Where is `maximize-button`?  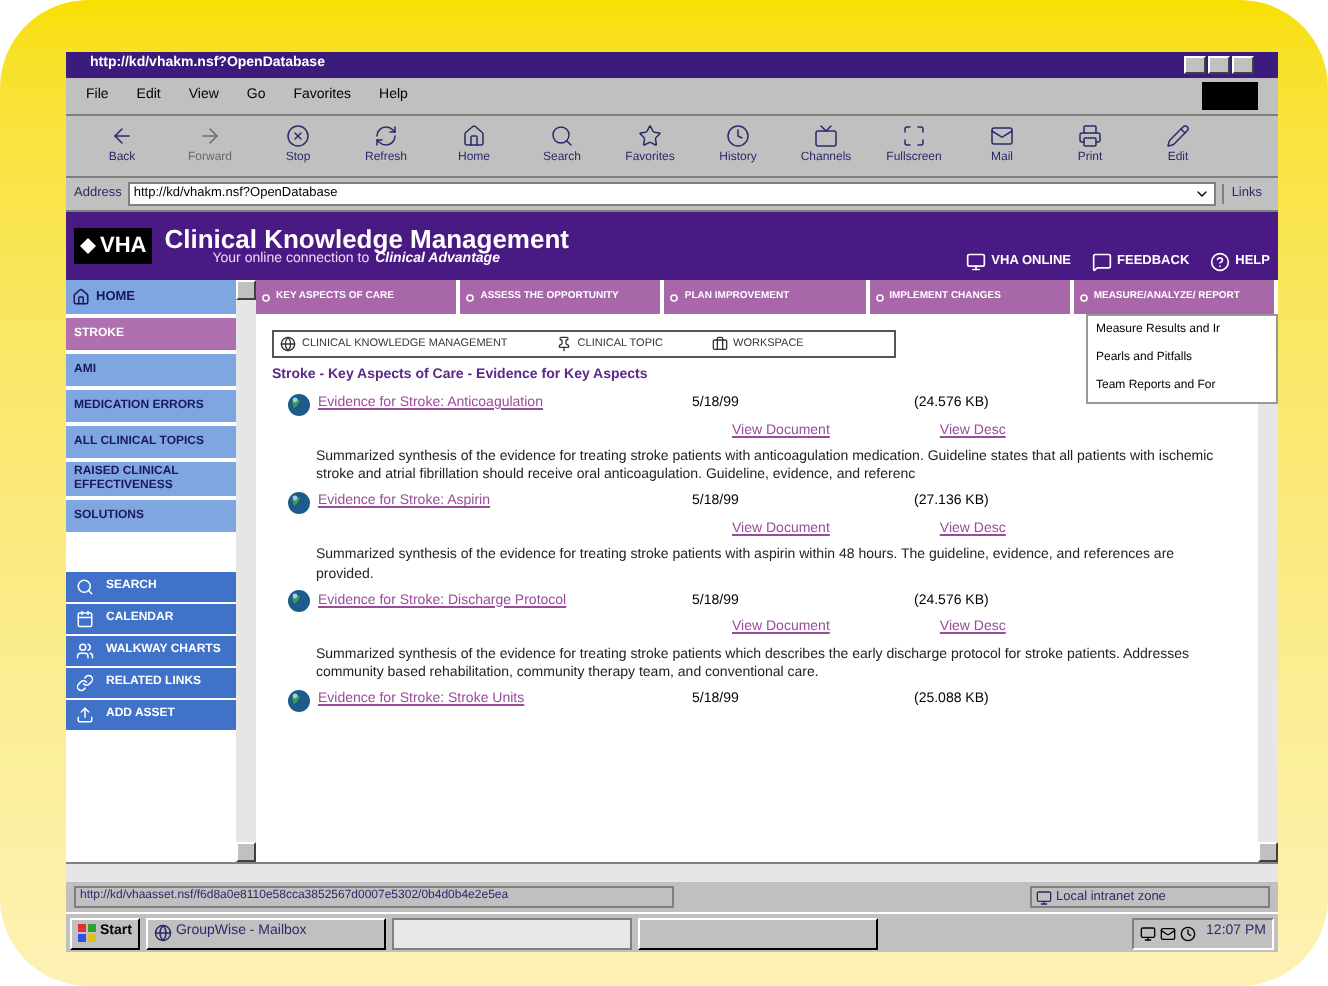 maximize-button is located at coordinates (1219, 65).